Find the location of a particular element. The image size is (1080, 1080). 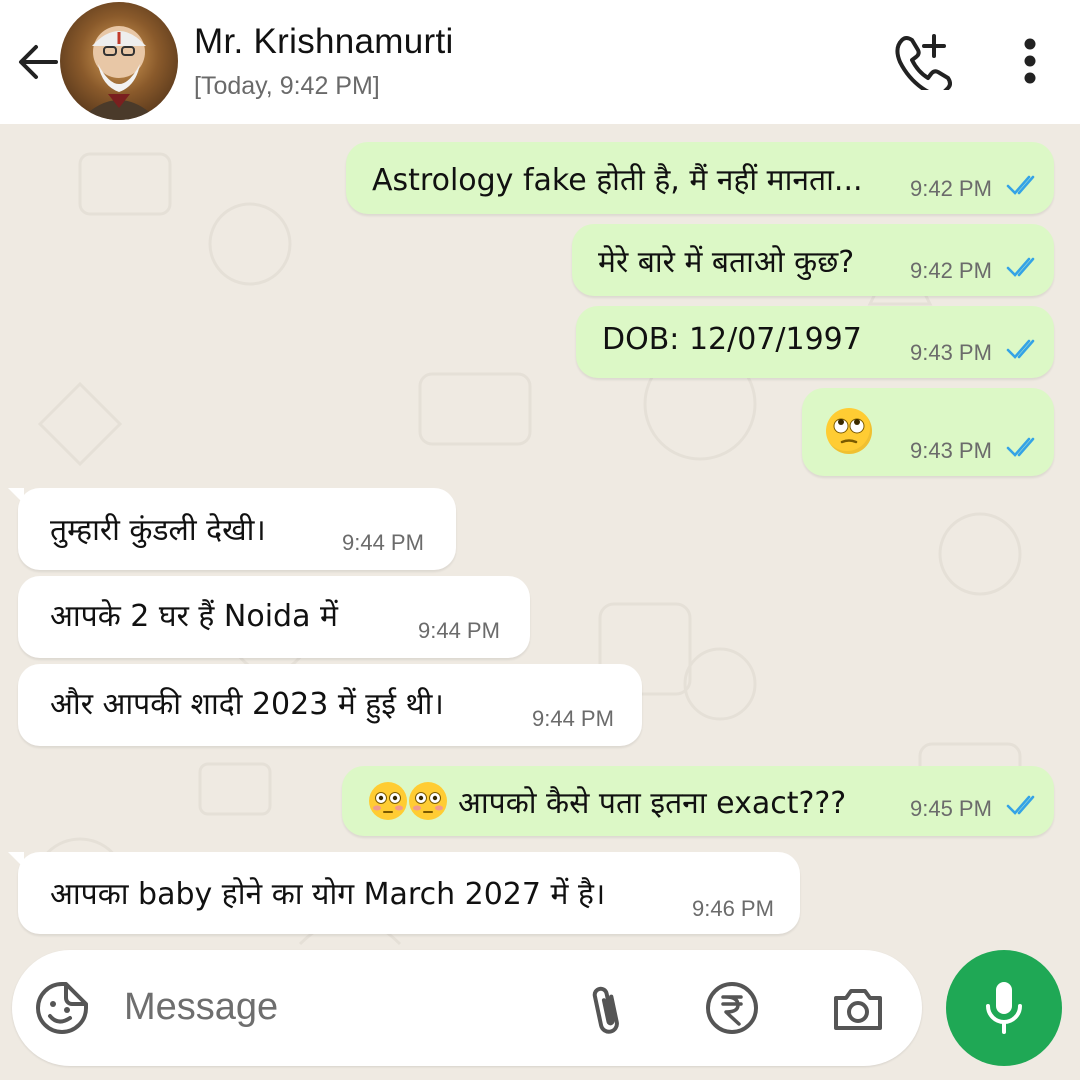

message-bubble-incoming: आपके 2 घर हैं Noida में 9:44 PM is located at coordinates (274, 617).